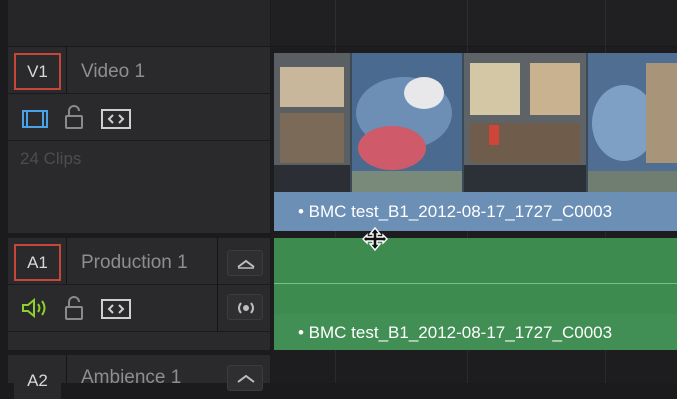  Describe the element at coordinates (474, 23) in the screenshot. I see `timeline-ruler` at that location.